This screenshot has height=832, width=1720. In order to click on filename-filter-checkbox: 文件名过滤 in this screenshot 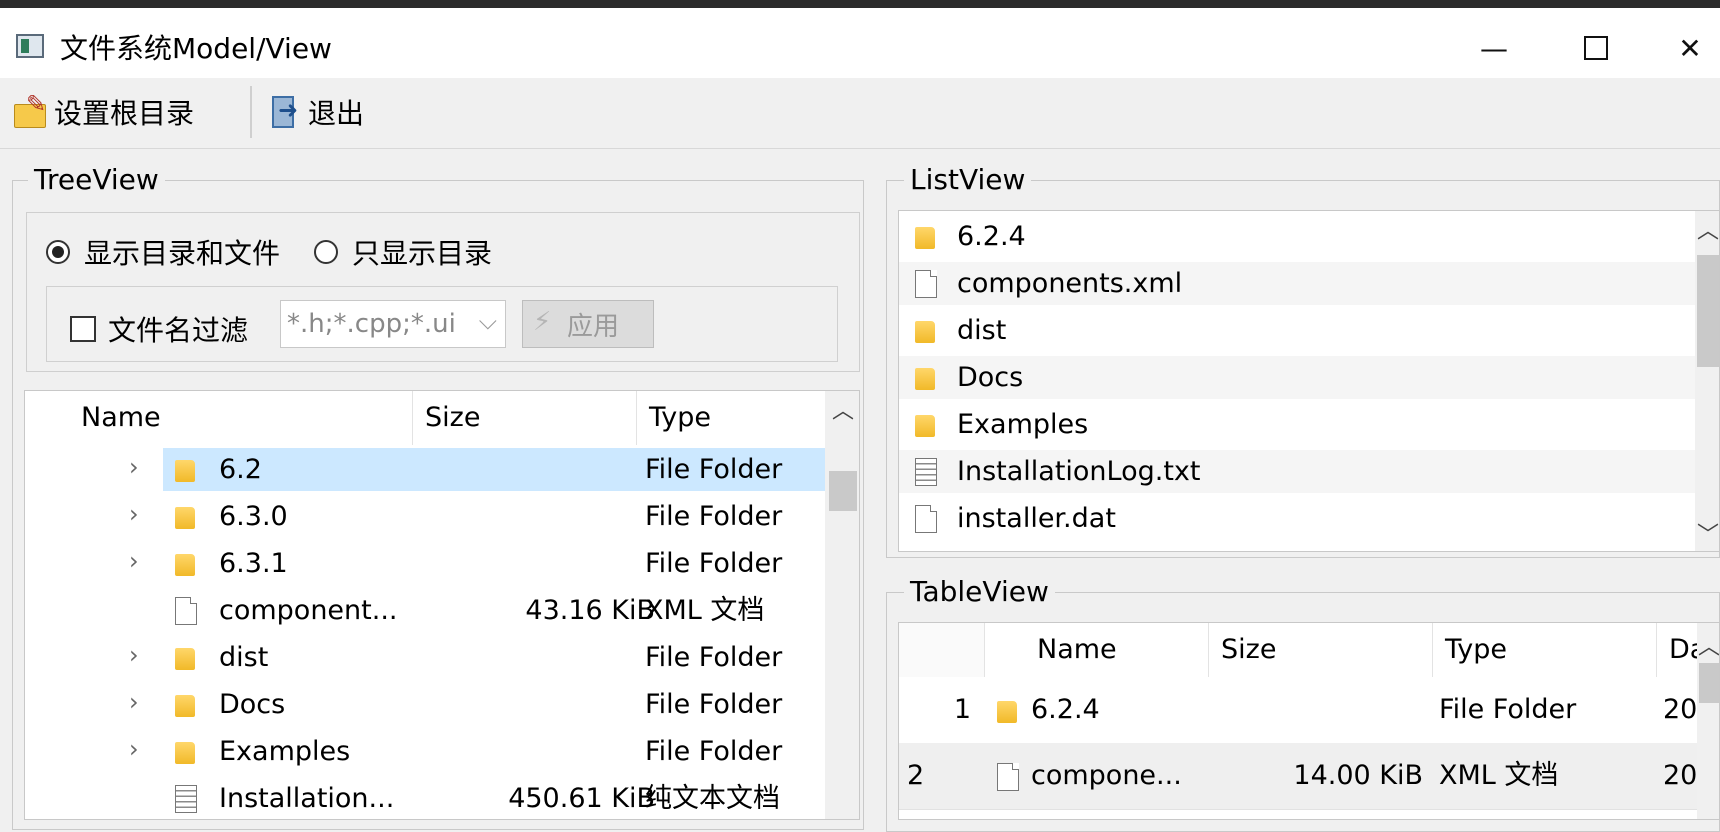, I will do `click(159, 329)`.